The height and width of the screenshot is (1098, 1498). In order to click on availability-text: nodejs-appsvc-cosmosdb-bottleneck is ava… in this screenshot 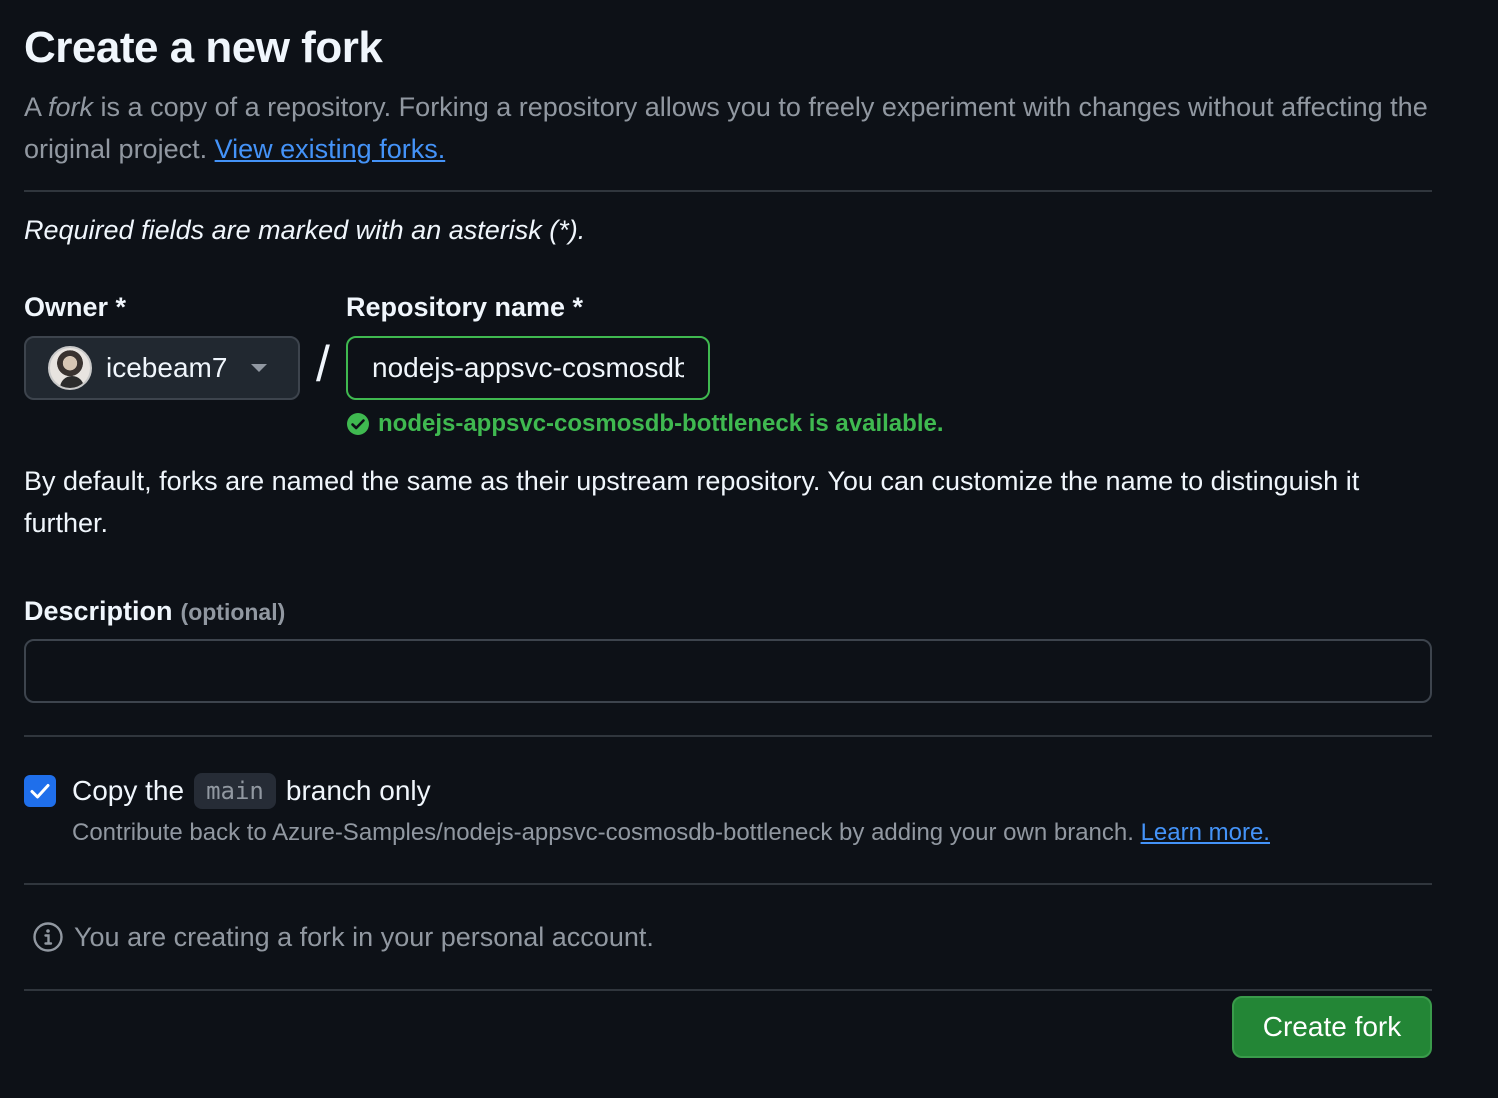, I will do `click(661, 423)`.